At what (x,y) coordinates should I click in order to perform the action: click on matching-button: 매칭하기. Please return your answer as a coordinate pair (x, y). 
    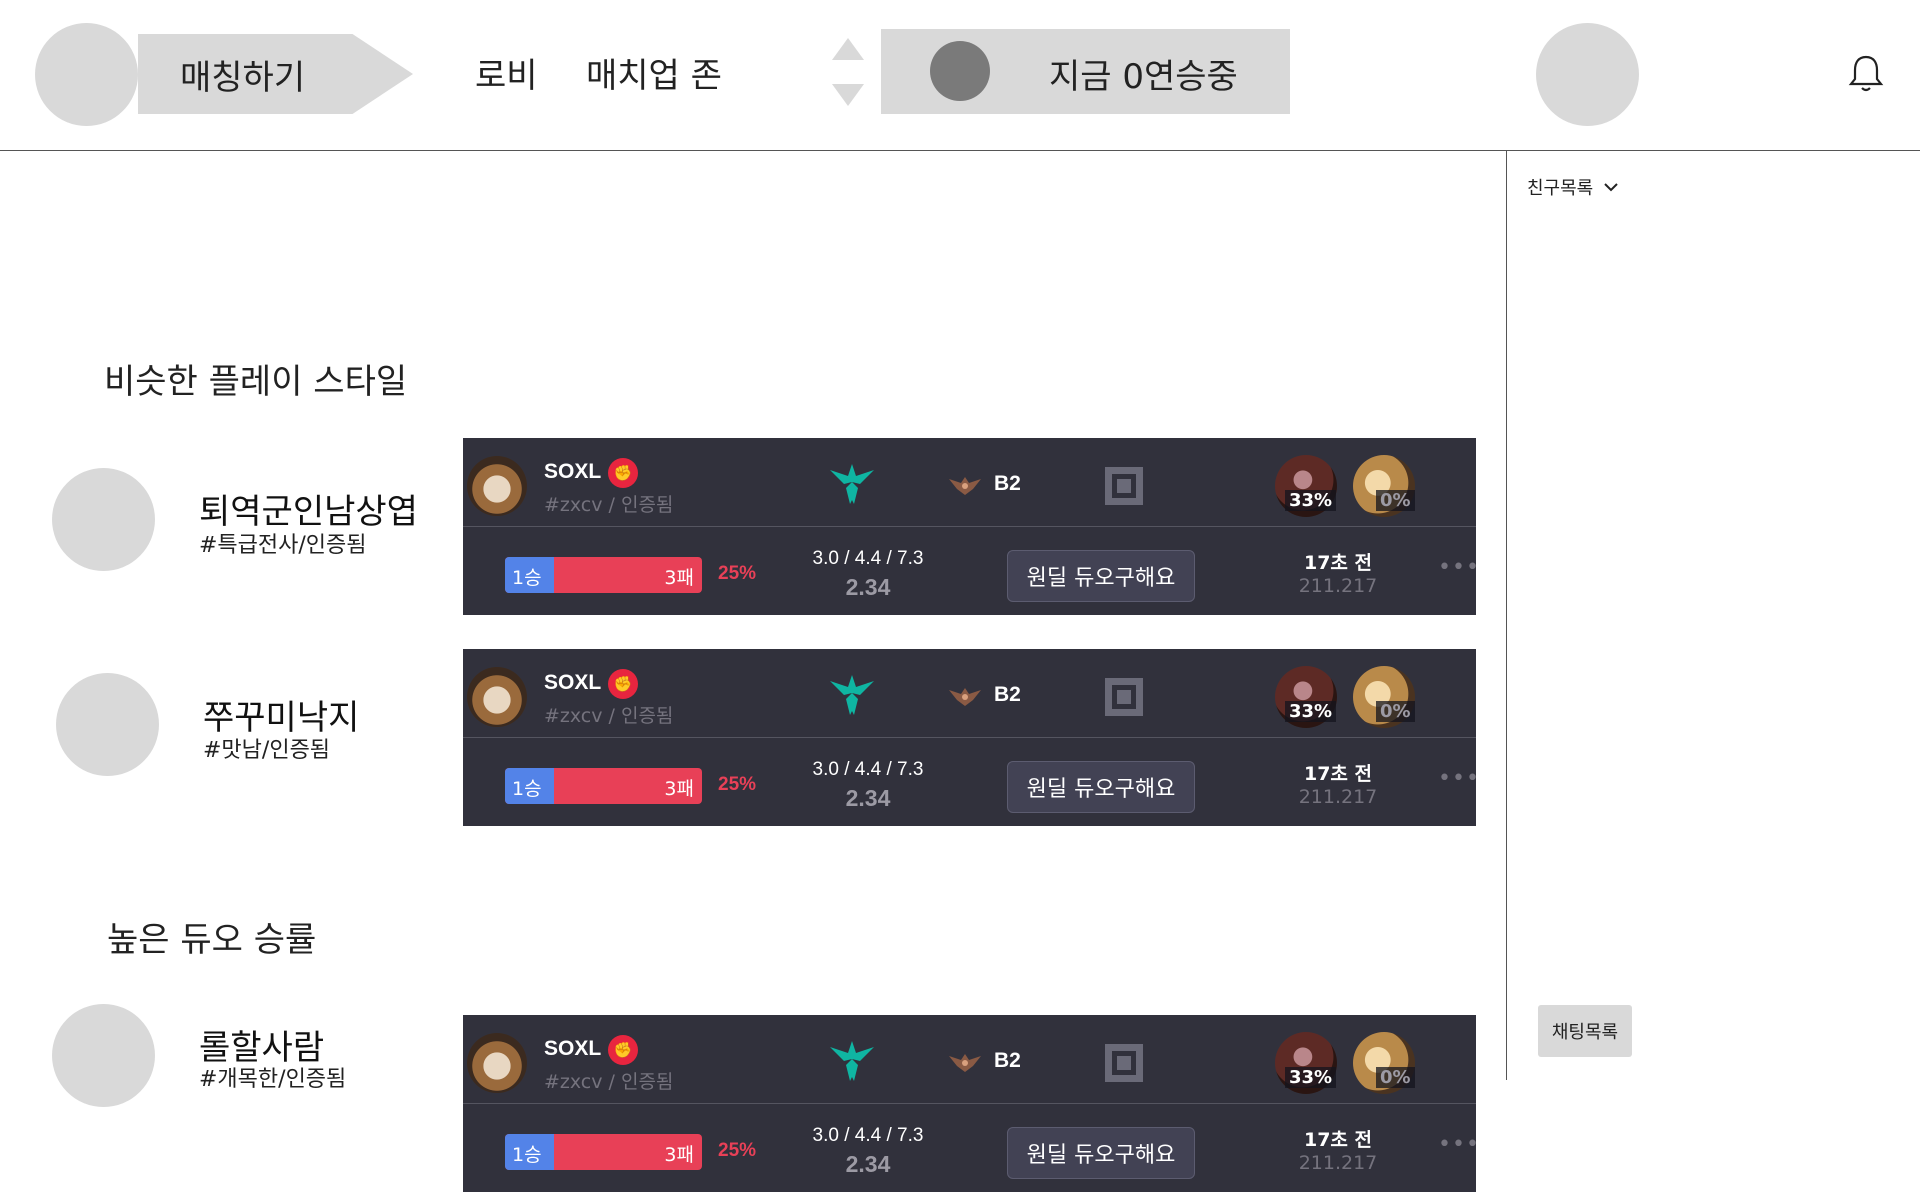
    Looking at the image, I should click on (275, 74).